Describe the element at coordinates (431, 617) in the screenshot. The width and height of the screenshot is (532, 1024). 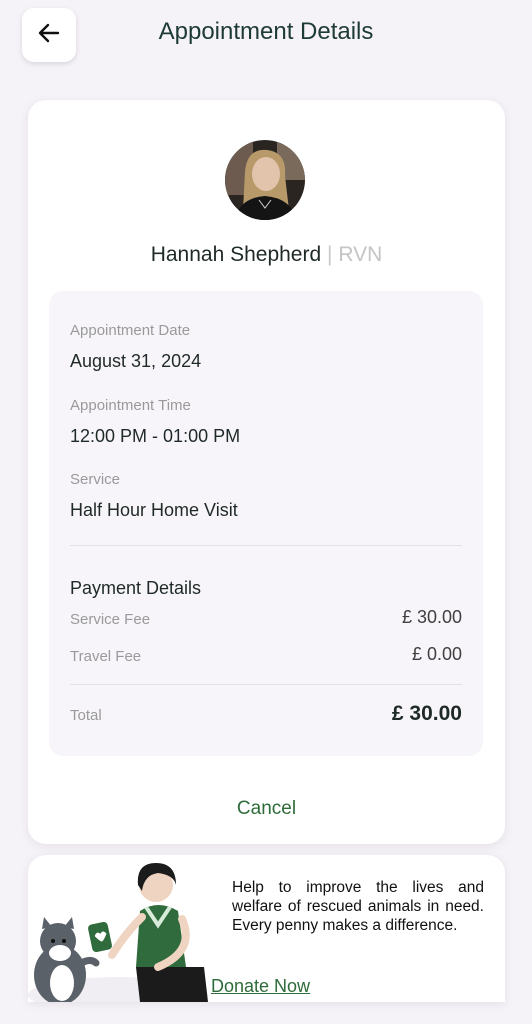
I see `service-fee-value: £ 30.00` at that location.